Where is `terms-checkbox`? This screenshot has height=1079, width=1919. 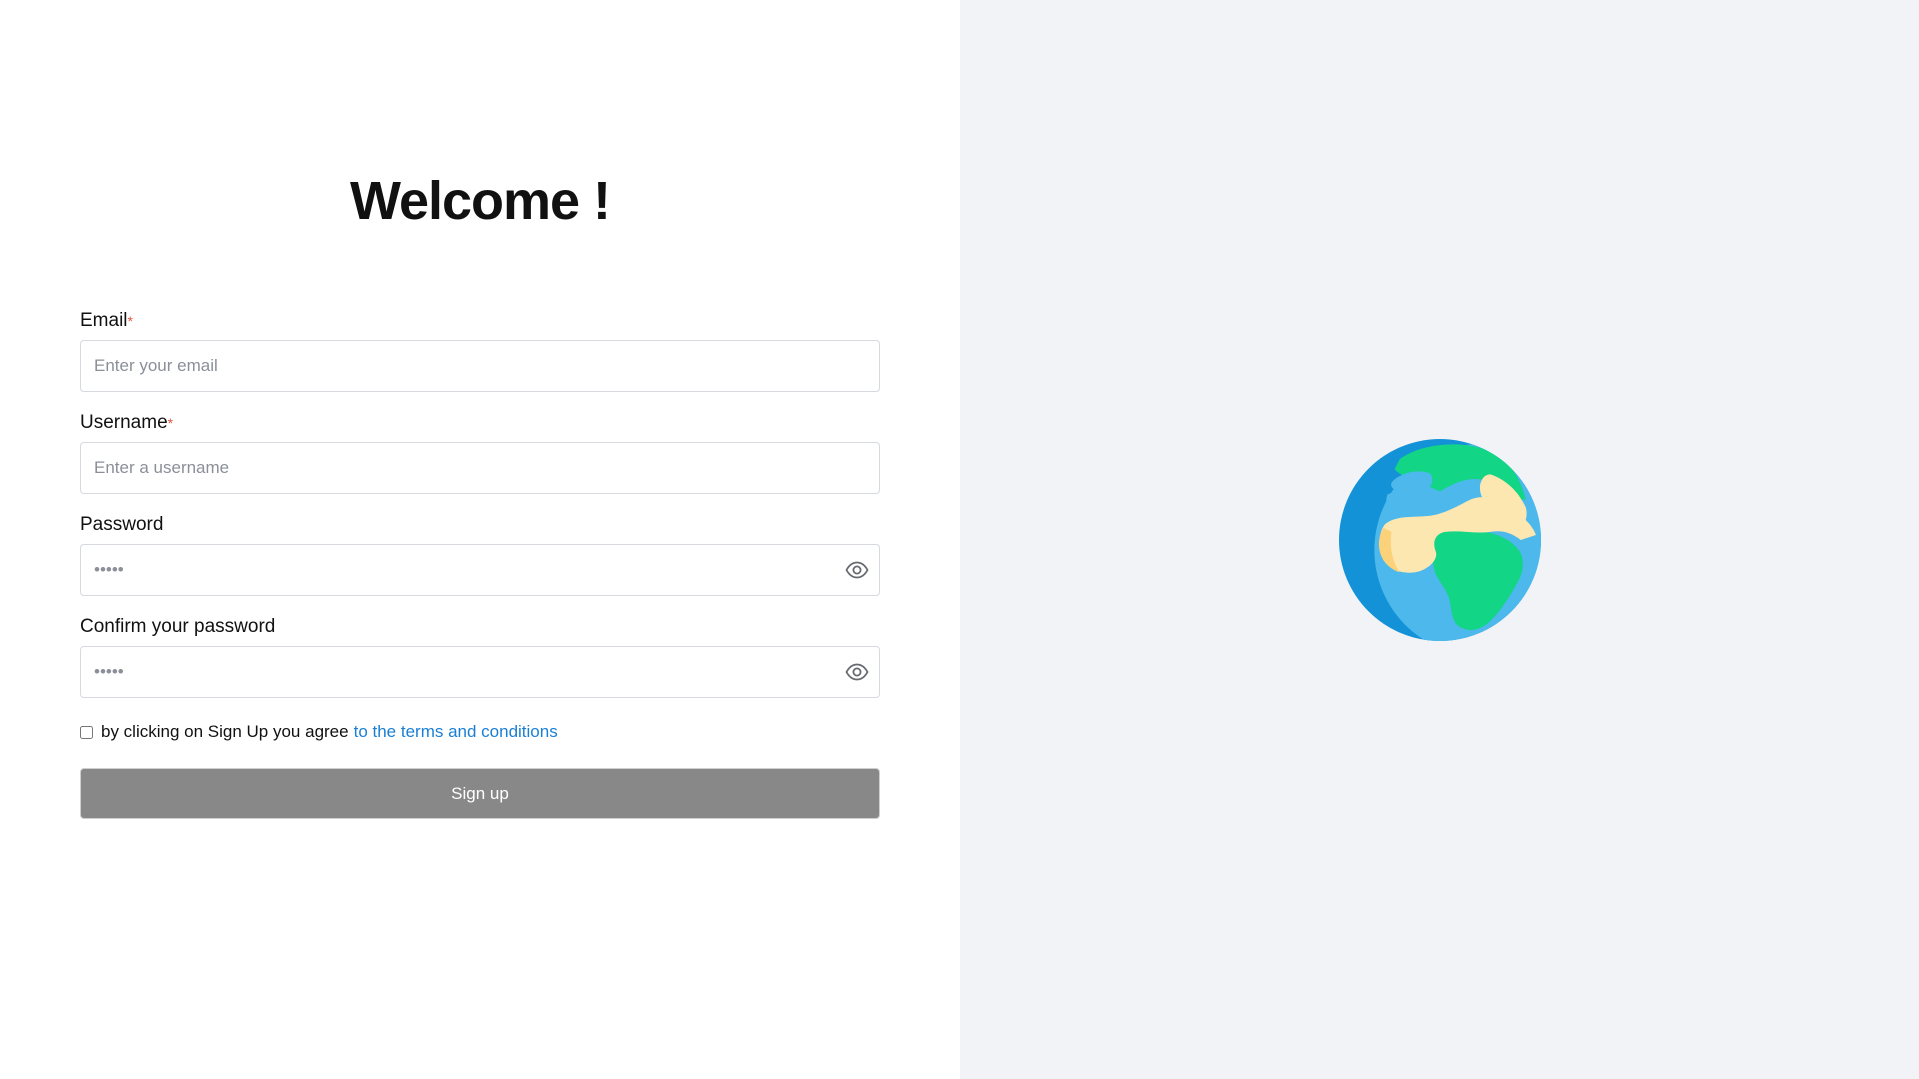 terms-checkbox is located at coordinates (86, 732).